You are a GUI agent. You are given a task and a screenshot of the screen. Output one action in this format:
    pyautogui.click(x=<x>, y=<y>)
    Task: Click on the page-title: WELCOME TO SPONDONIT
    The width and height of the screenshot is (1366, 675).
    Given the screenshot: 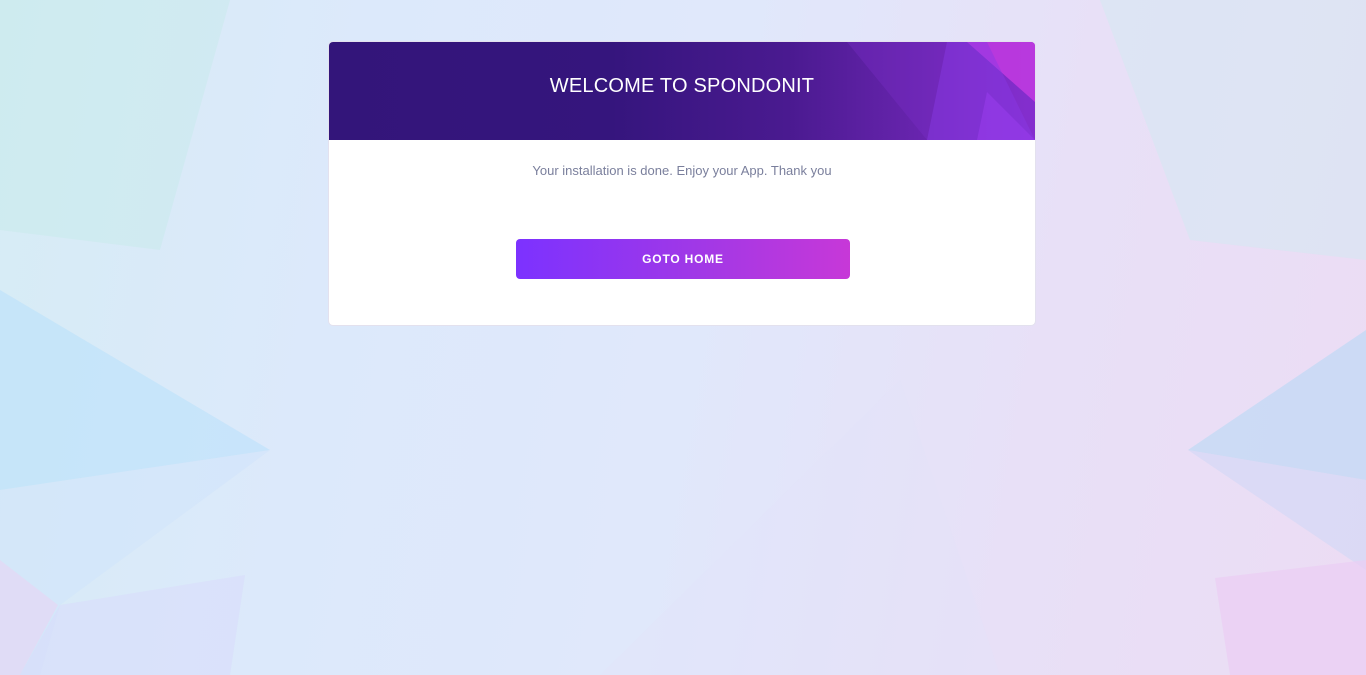 What is the action you would take?
    pyautogui.click(x=682, y=86)
    